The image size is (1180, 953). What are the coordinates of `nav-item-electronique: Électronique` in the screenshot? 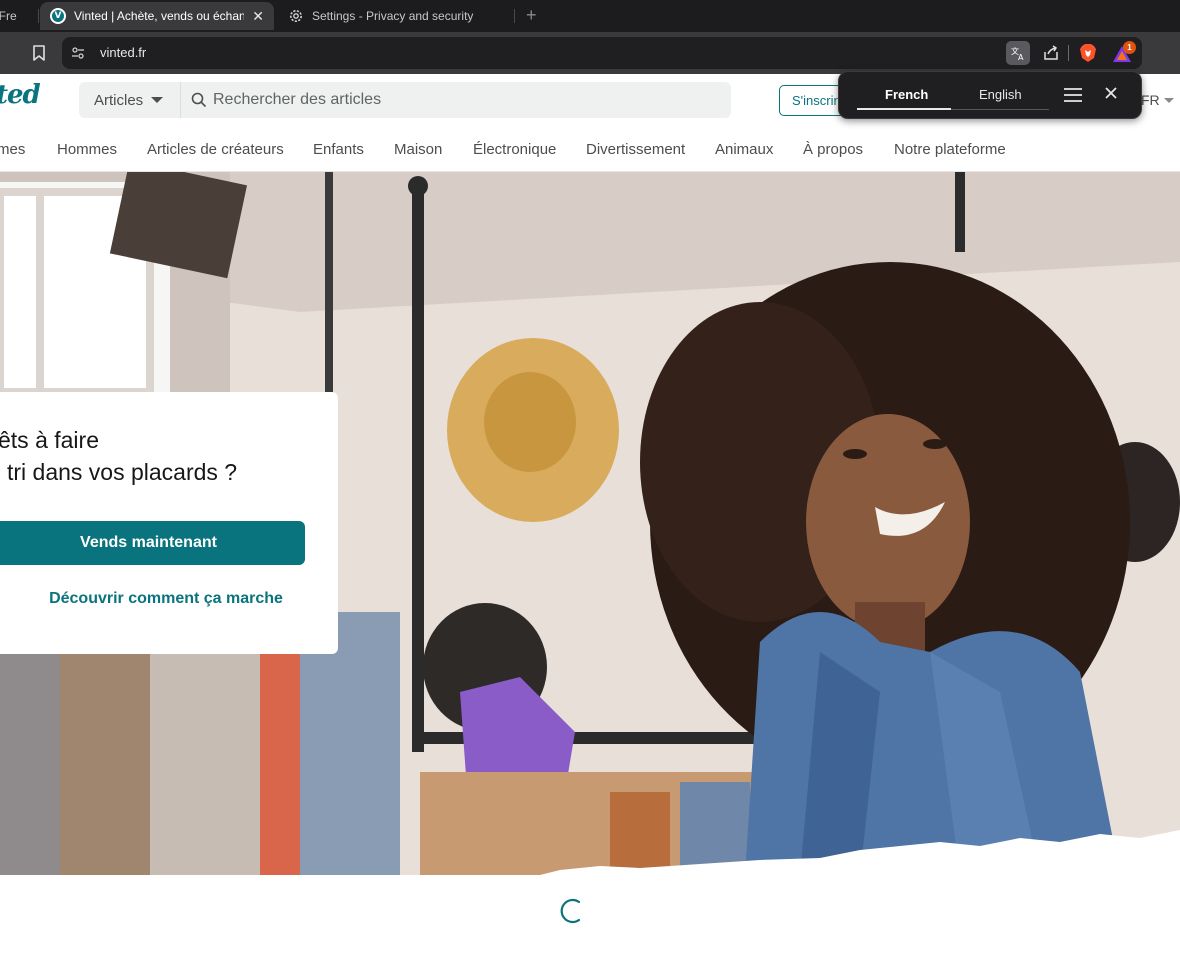 It's located at (514, 149).